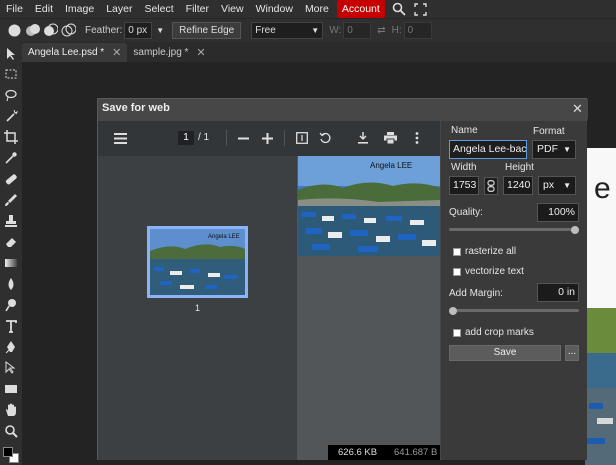 The height and width of the screenshot is (465, 616). I want to click on margin-slider, so click(514, 310).